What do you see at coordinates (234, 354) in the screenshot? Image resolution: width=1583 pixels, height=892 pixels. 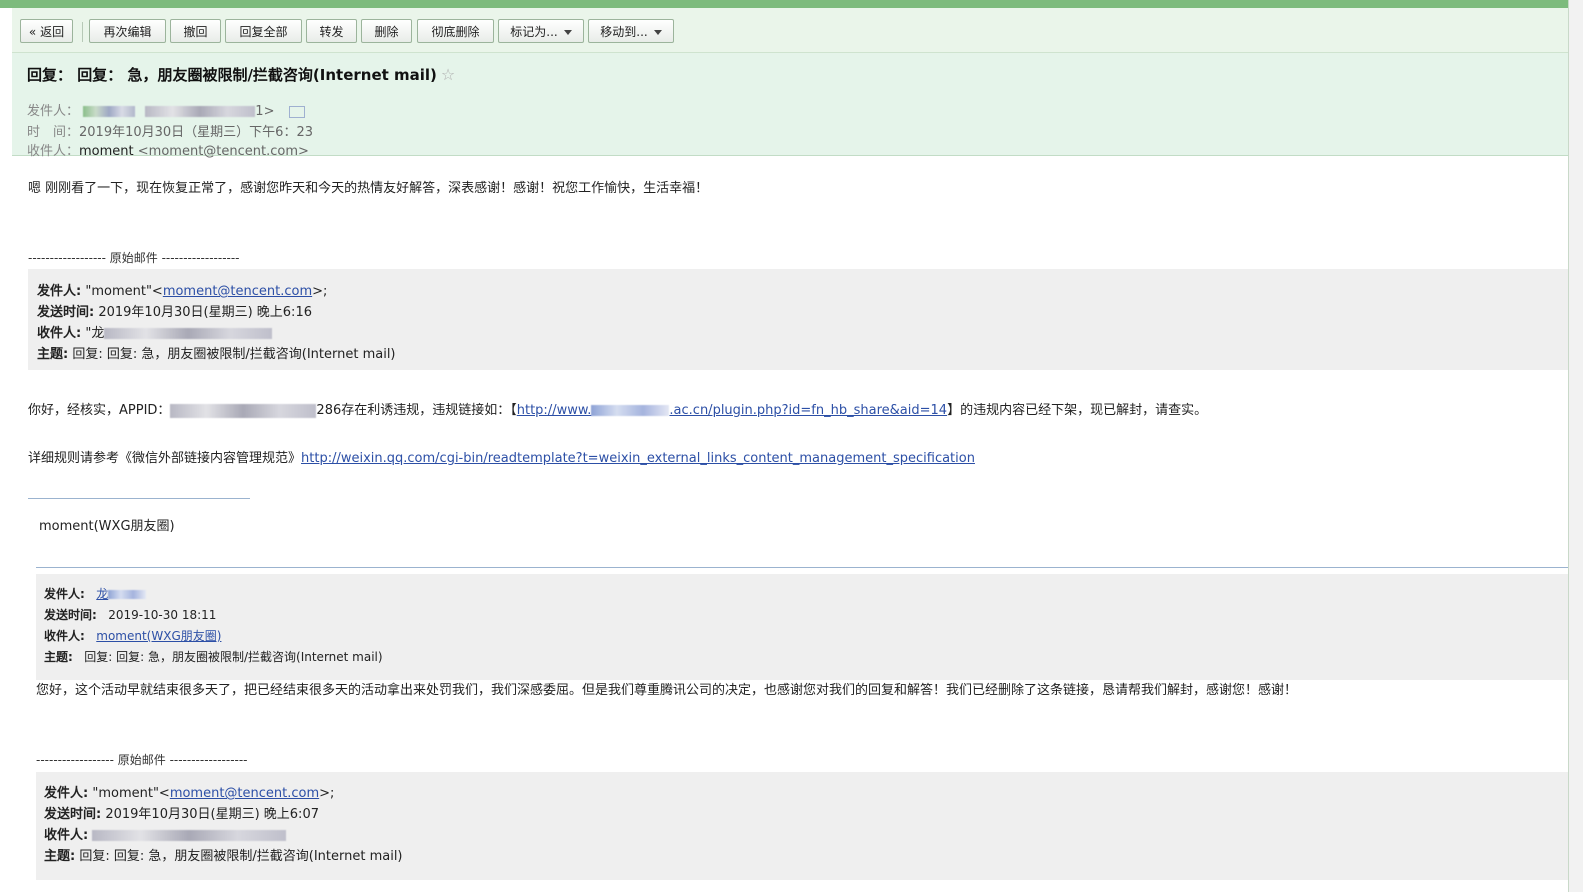 I see `quote1-subject-value: 回复: 回复: 急，朋友圈被限制/拦截咨询(Internet mail)` at bounding box center [234, 354].